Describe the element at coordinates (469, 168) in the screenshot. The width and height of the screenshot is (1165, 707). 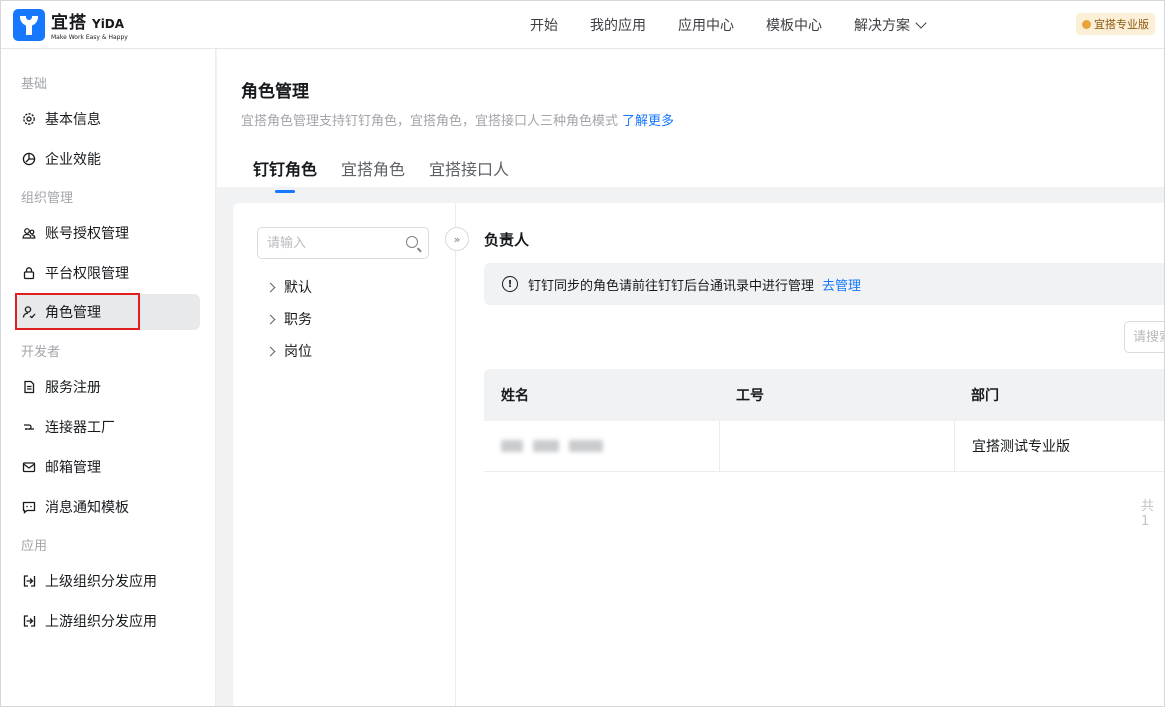
I see `tab-yida-contacts: 宜搭接口人` at that location.